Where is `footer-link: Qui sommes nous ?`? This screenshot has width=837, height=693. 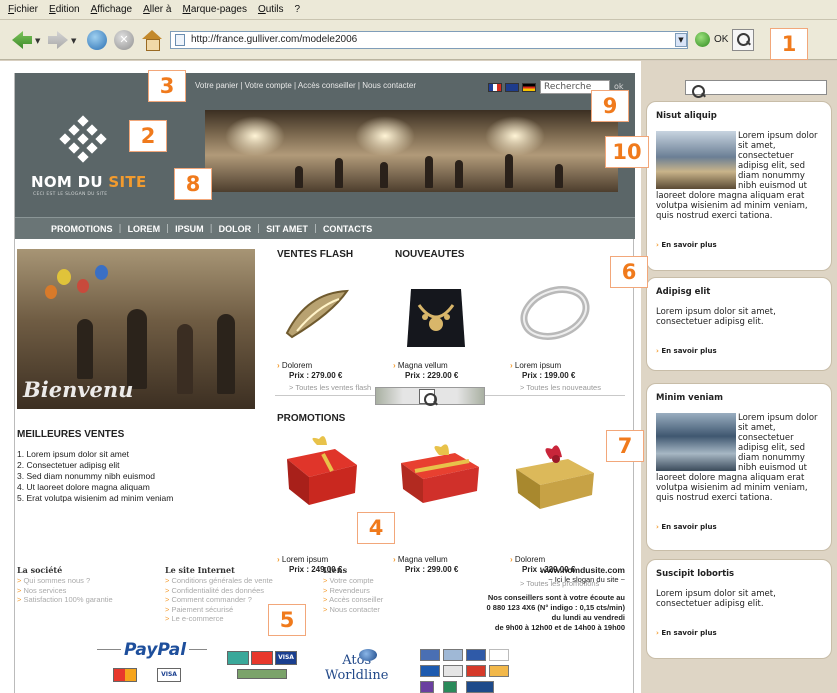
footer-link: Qui sommes nous ? is located at coordinates (65, 581).